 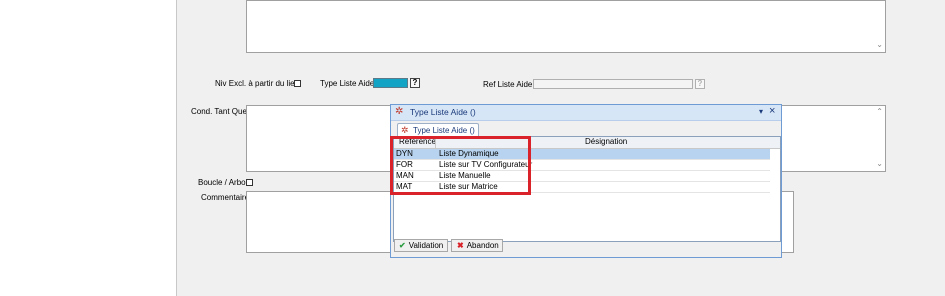 What do you see at coordinates (426, 245) in the screenshot?
I see `validation-label: Validation` at bounding box center [426, 245].